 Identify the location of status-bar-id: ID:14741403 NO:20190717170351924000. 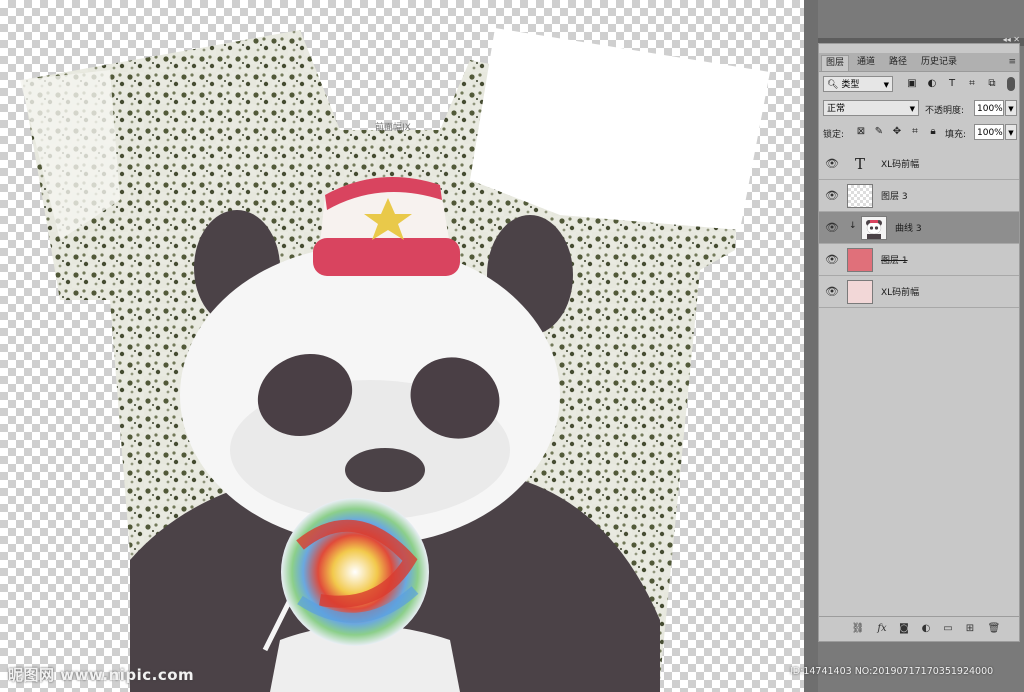
(892, 671).